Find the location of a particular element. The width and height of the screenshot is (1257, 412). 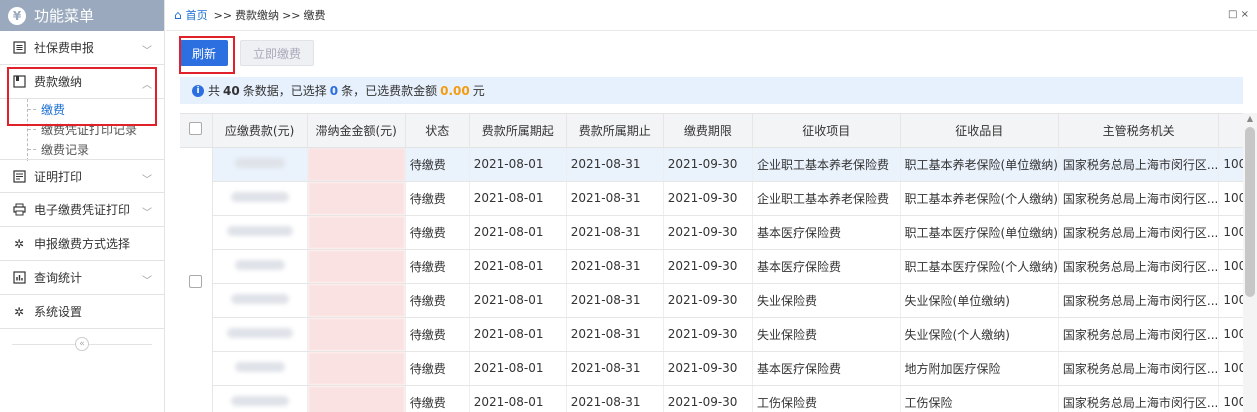

sidebar-item-social-declare: 社保费申报 ﹀ is located at coordinates (82, 48).